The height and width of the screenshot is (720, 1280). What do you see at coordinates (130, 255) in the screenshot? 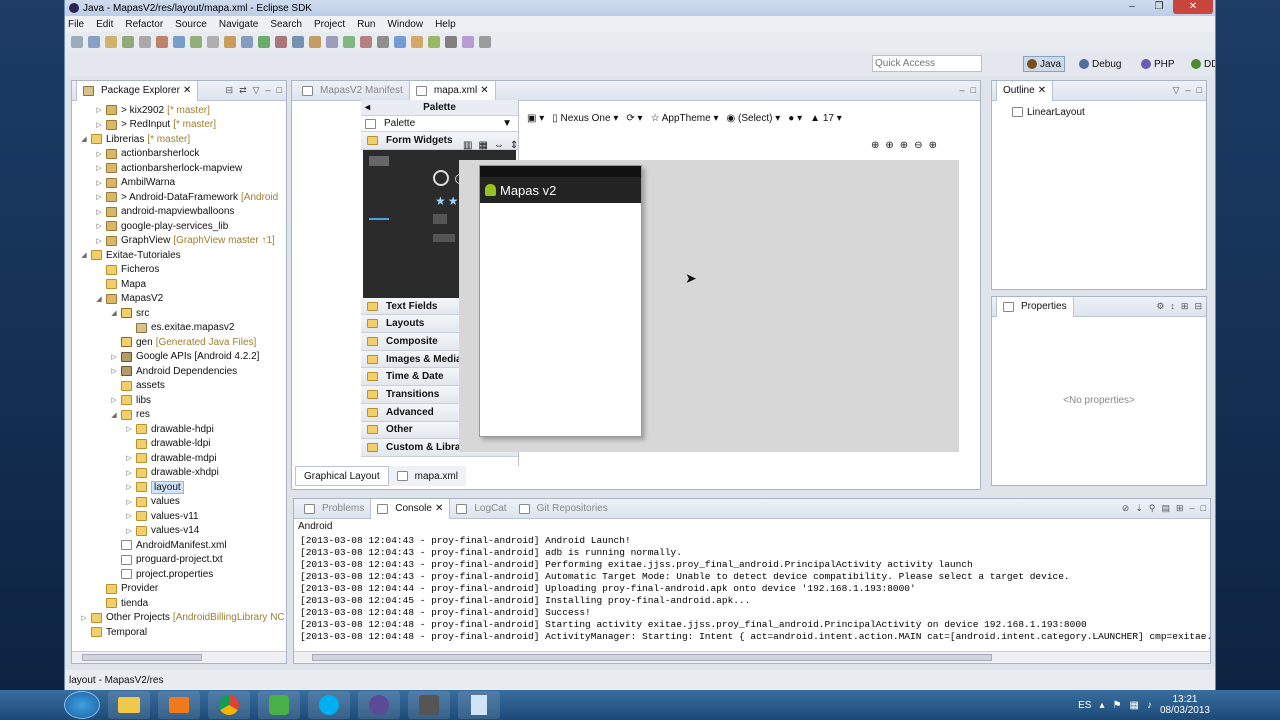
I see `tree-item: ◢ Exitae-Tutoriales` at bounding box center [130, 255].